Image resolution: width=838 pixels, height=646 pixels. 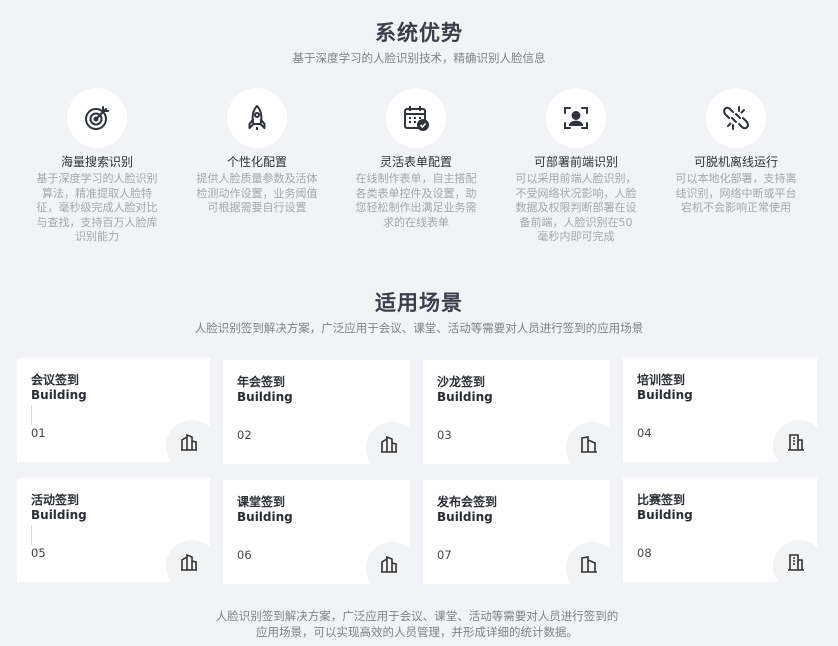 What do you see at coordinates (55, 380) in the screenshot?
I see `card-title: 会议签到` at bounding box center [55, 380].